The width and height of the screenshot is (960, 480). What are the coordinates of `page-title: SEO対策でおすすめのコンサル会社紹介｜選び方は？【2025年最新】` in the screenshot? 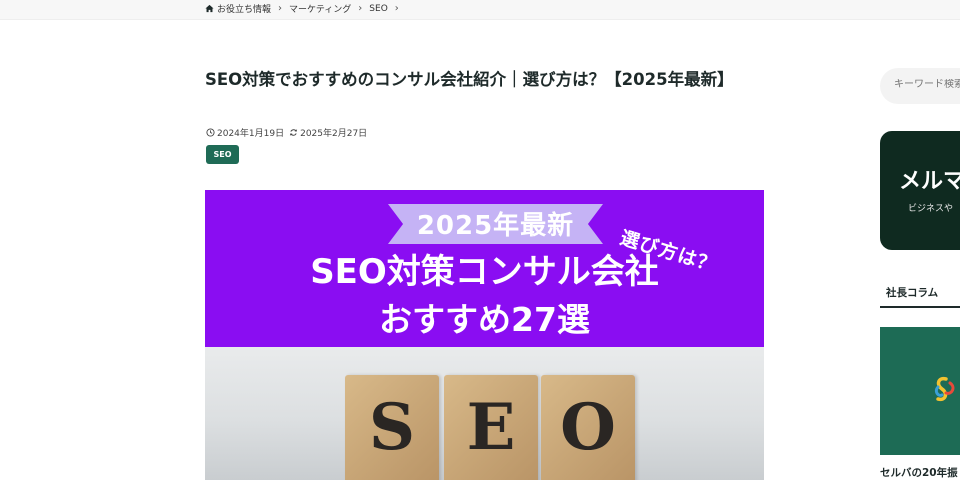 It's located at (469, 79).